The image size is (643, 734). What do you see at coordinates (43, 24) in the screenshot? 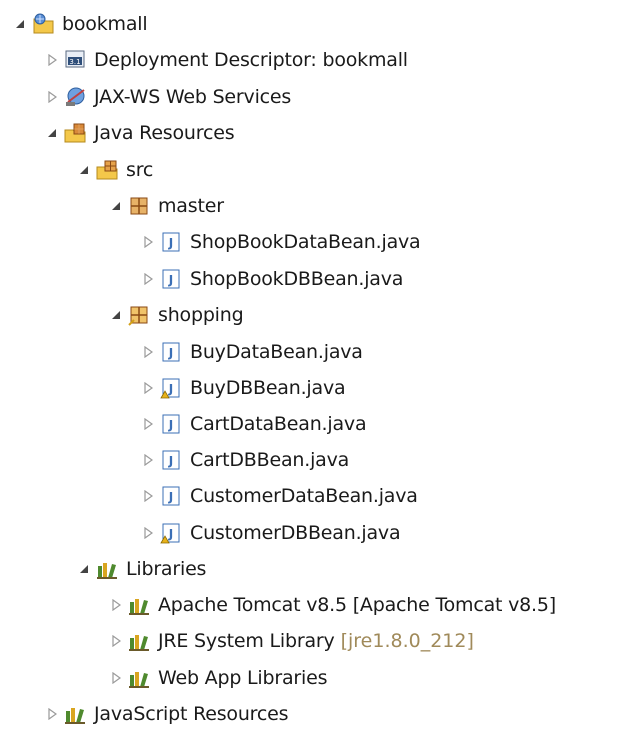
I see `web-project-icon` at bounding box center [43, 24].